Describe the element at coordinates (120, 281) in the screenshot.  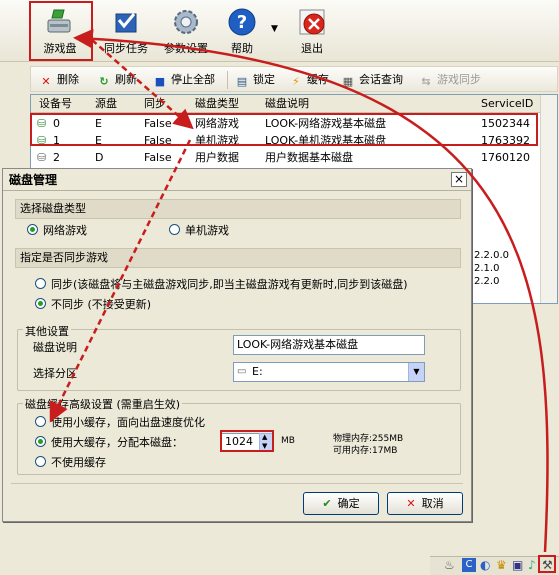
I see `arrow-rows-to-cache` at that location.